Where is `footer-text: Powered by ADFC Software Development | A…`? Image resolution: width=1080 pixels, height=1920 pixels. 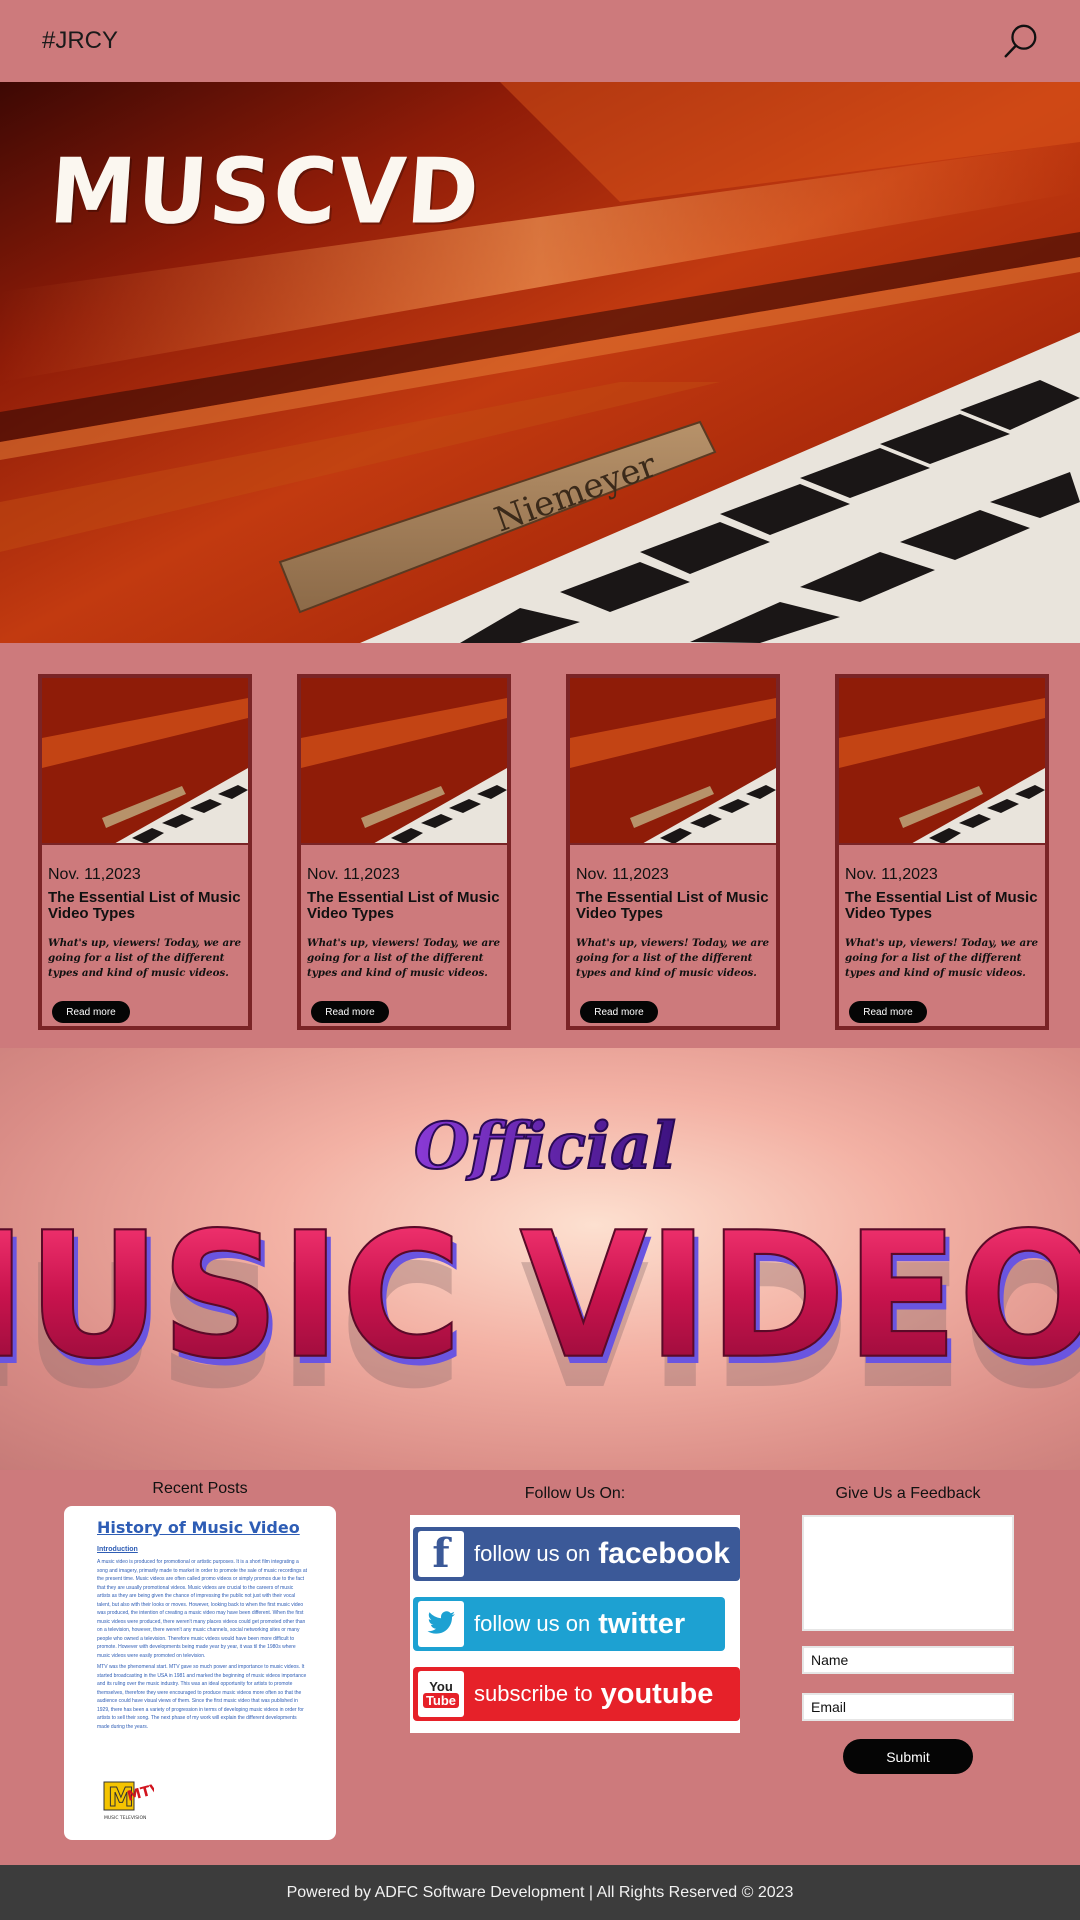
footer-text: Powered by ADFC Software Development | A… is located at coordinates (540, 1892).